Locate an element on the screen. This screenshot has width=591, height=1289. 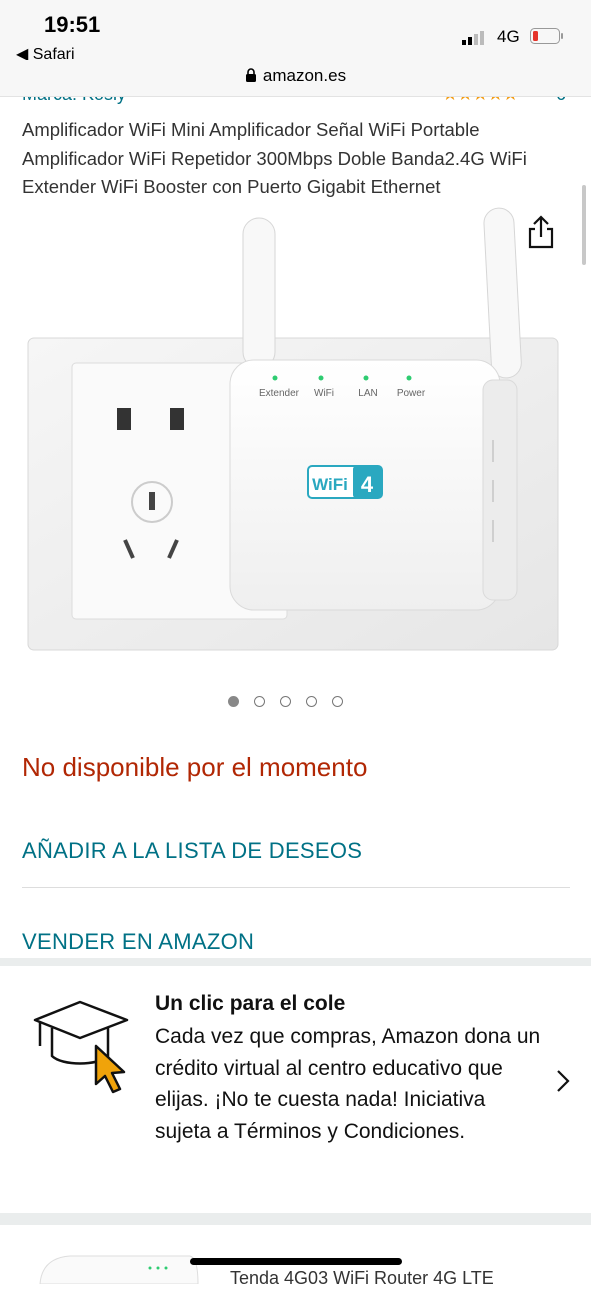
availability-status: No disponible por el momento is located at coordinates (195, 767).